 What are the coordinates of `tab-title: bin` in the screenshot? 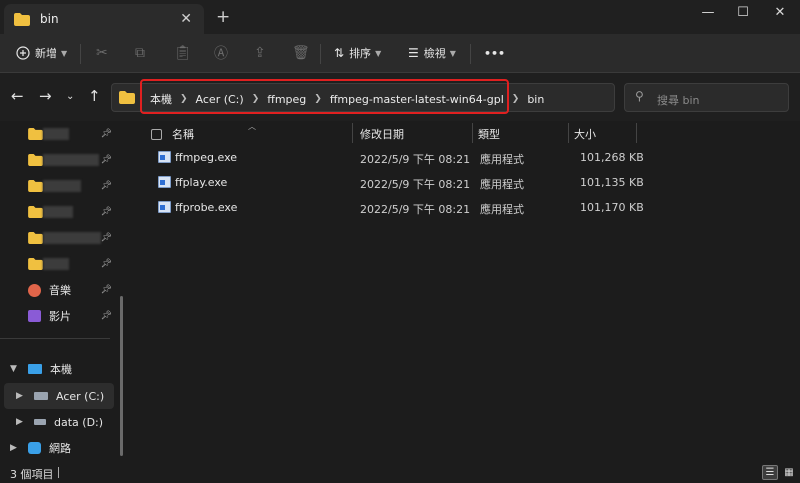 It's located at (49, 19).